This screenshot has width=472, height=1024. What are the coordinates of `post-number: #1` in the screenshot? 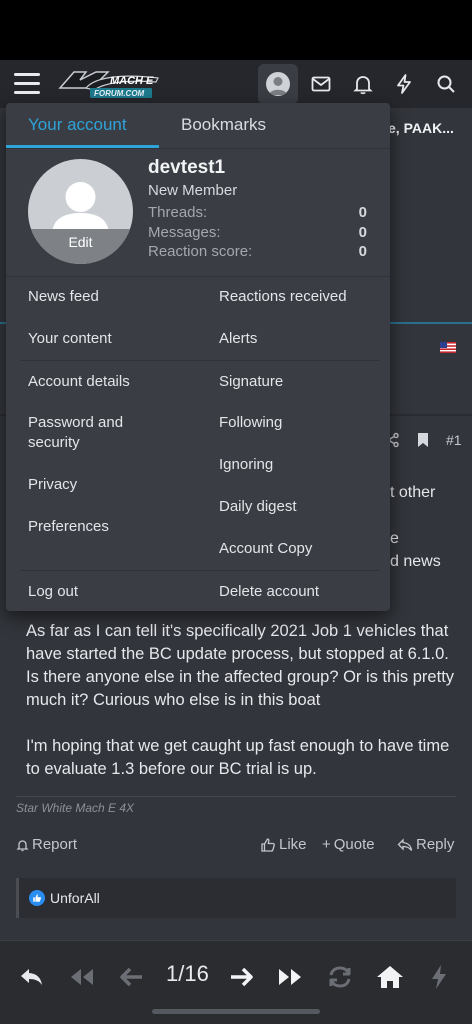 It's located at (454, 440).